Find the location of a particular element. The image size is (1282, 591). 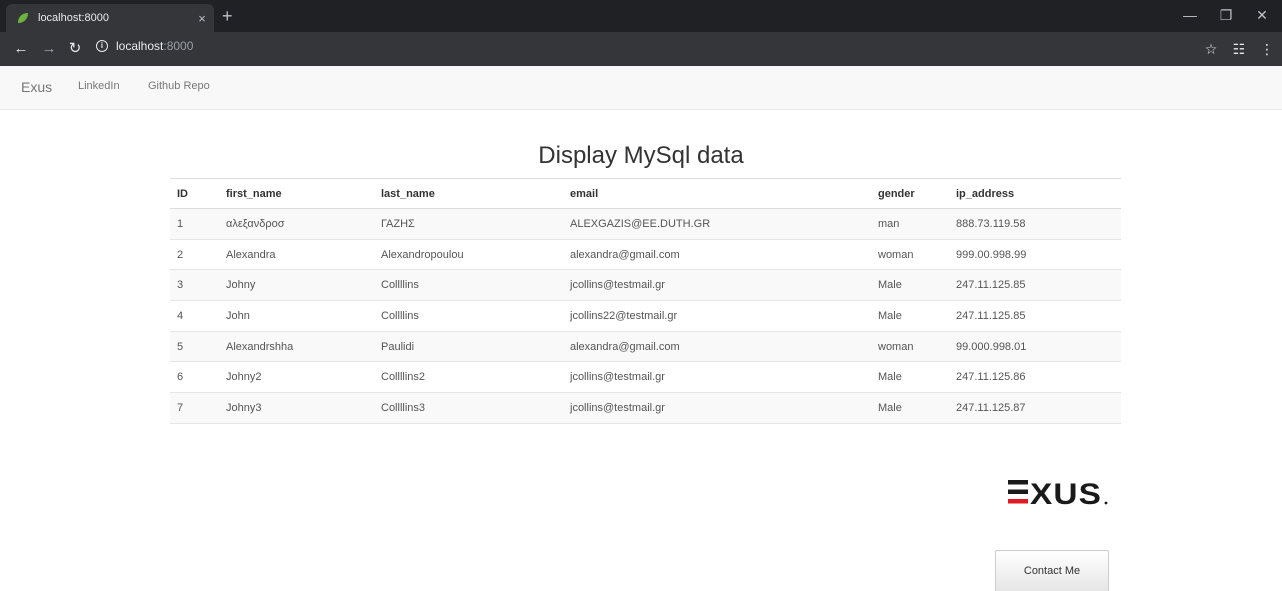

cell-last-name: Collllins3 is located at coordinates (468, 408).